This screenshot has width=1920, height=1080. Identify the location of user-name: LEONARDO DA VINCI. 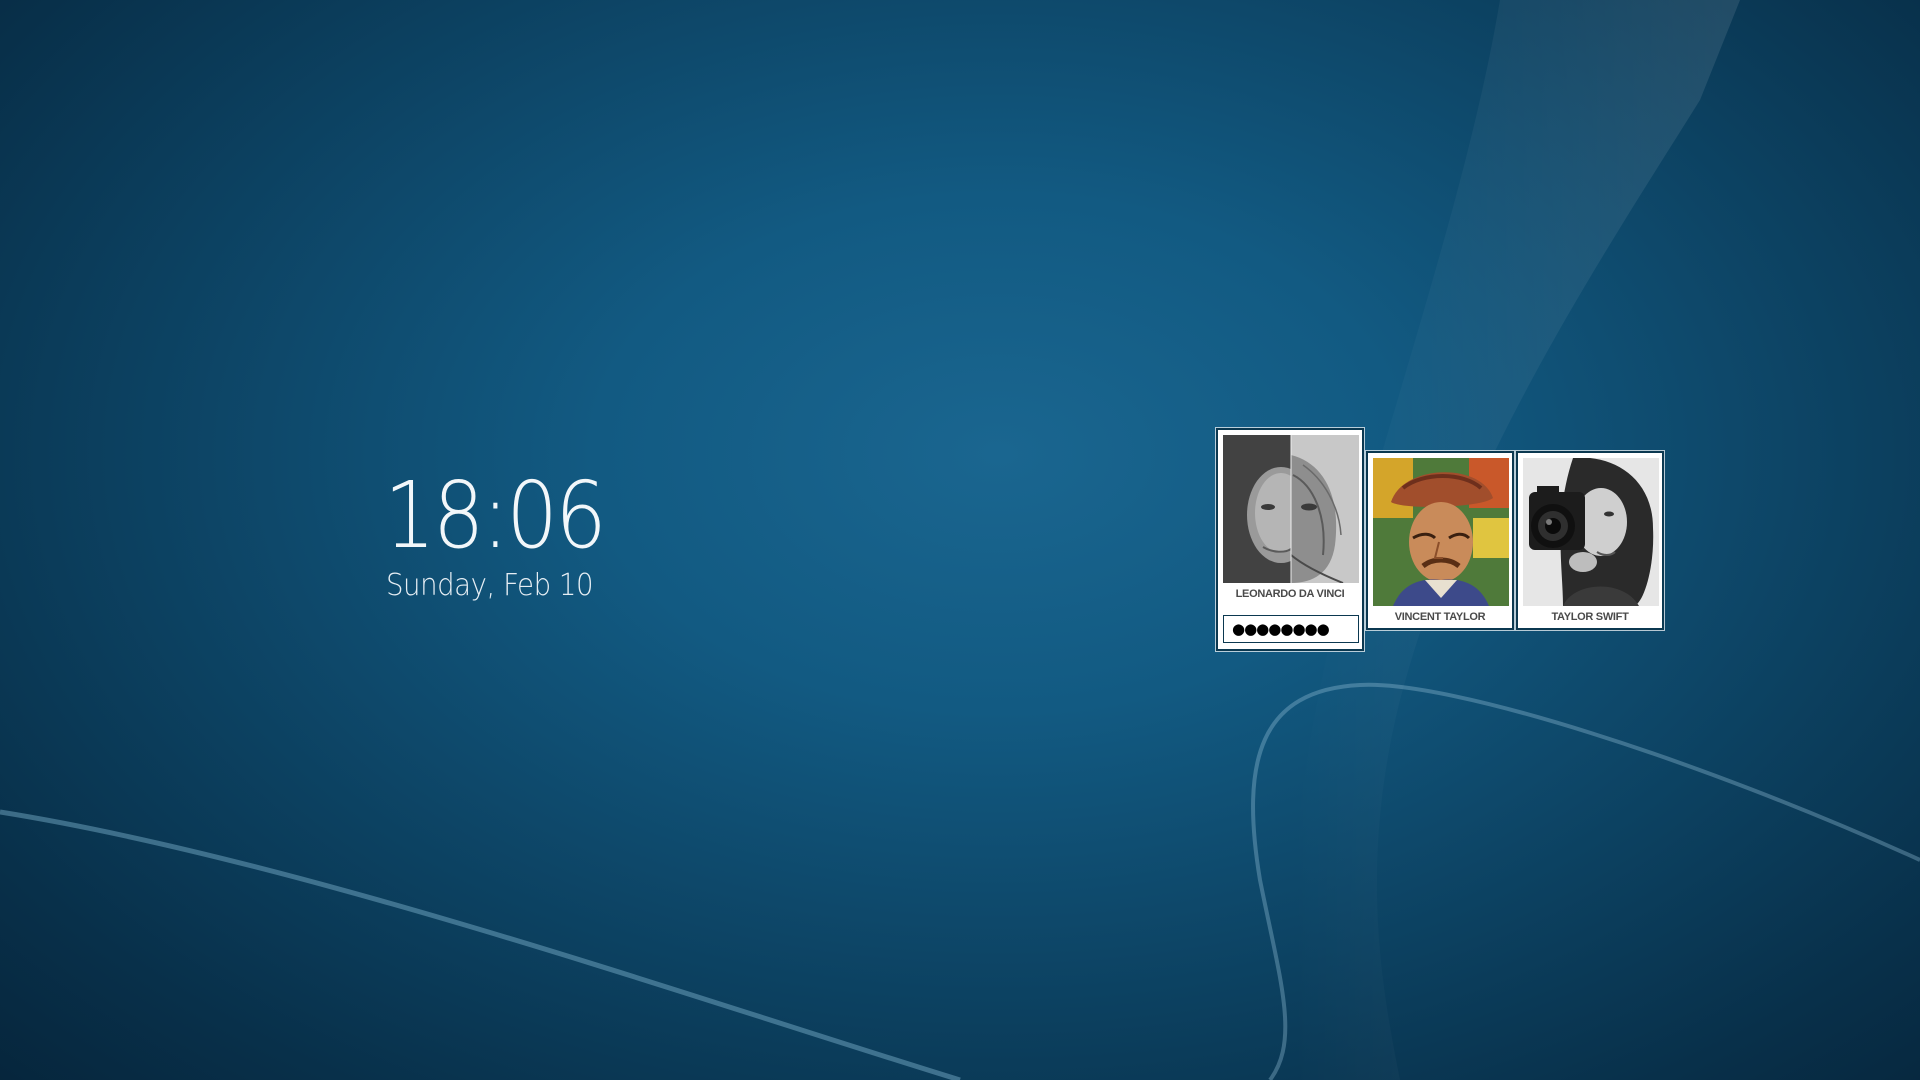
(1290, 594).